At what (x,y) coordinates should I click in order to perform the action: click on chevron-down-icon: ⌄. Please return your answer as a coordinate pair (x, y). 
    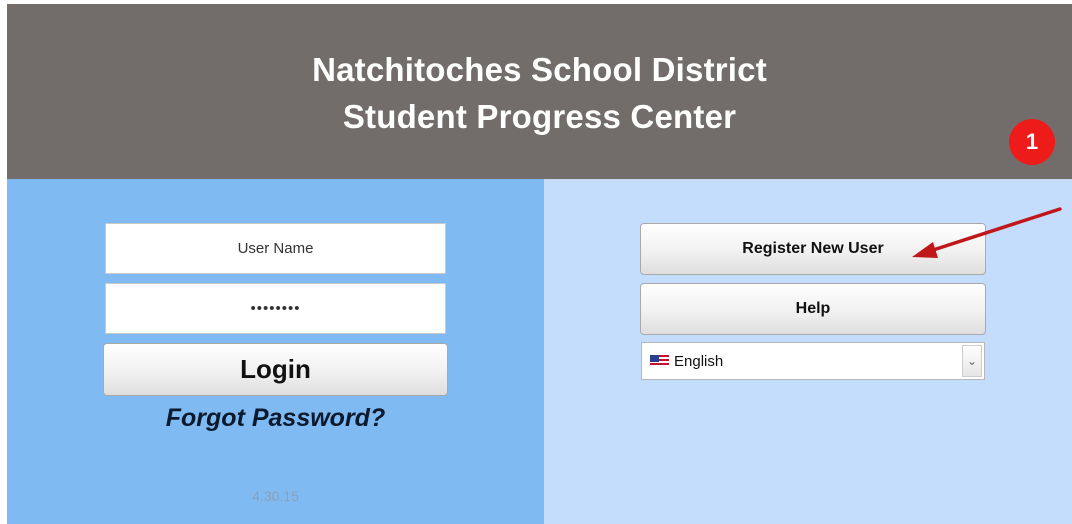
    Looking at the image, I should click on (972, 361).